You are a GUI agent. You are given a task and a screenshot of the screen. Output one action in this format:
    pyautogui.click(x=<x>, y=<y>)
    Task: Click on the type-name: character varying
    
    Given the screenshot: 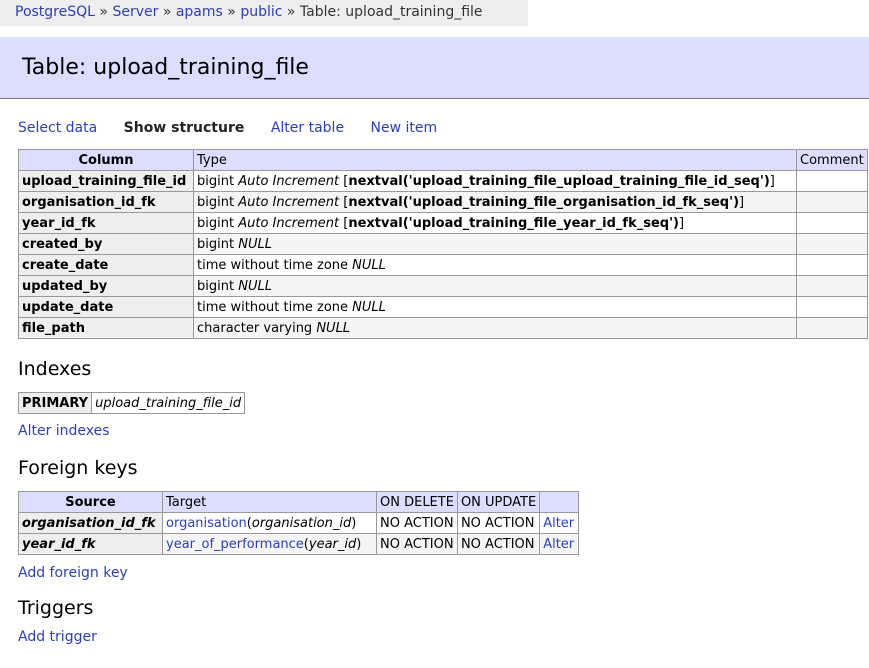 What is the action you would take?
    pyautogui.click(x=255, y=328)
    